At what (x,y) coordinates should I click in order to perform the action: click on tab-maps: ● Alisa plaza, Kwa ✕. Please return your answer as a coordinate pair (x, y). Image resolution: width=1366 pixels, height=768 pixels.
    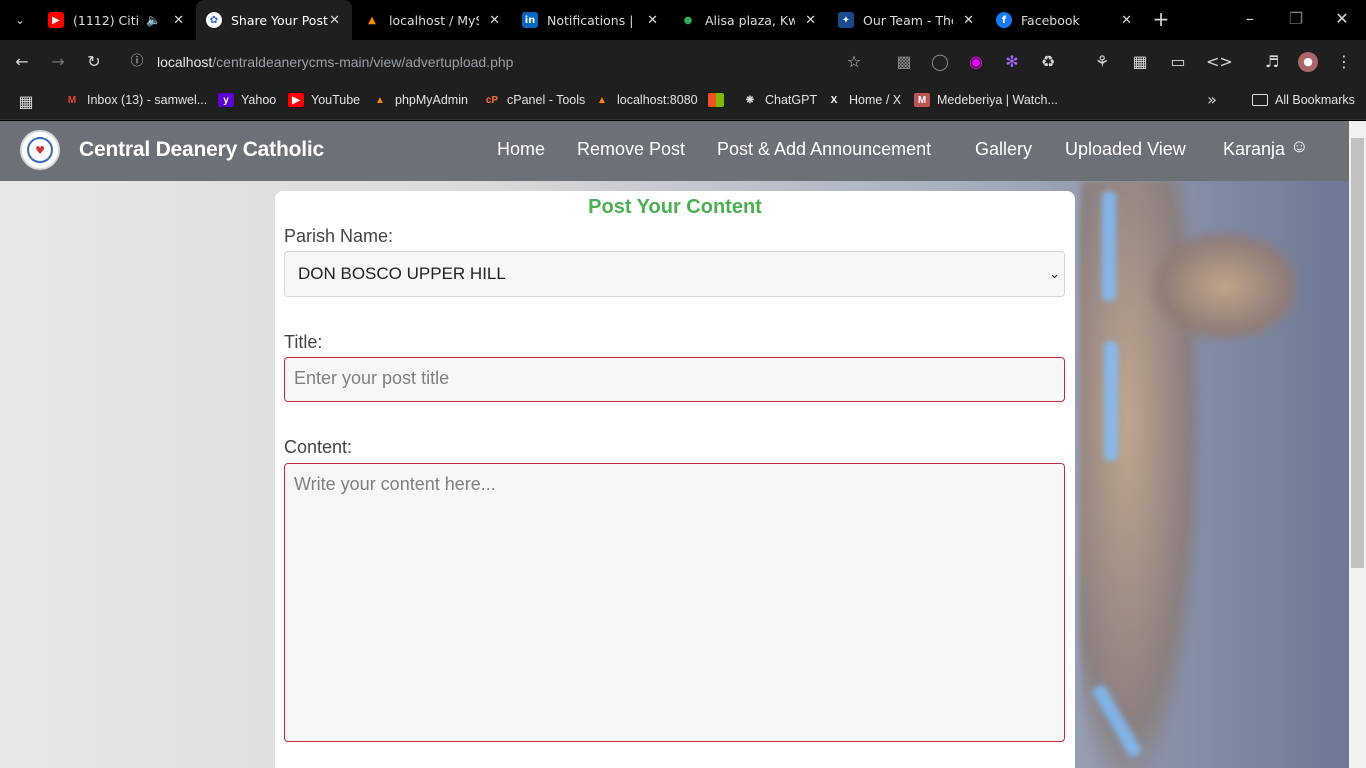
    Looking at the image, I should click on (747, 20).